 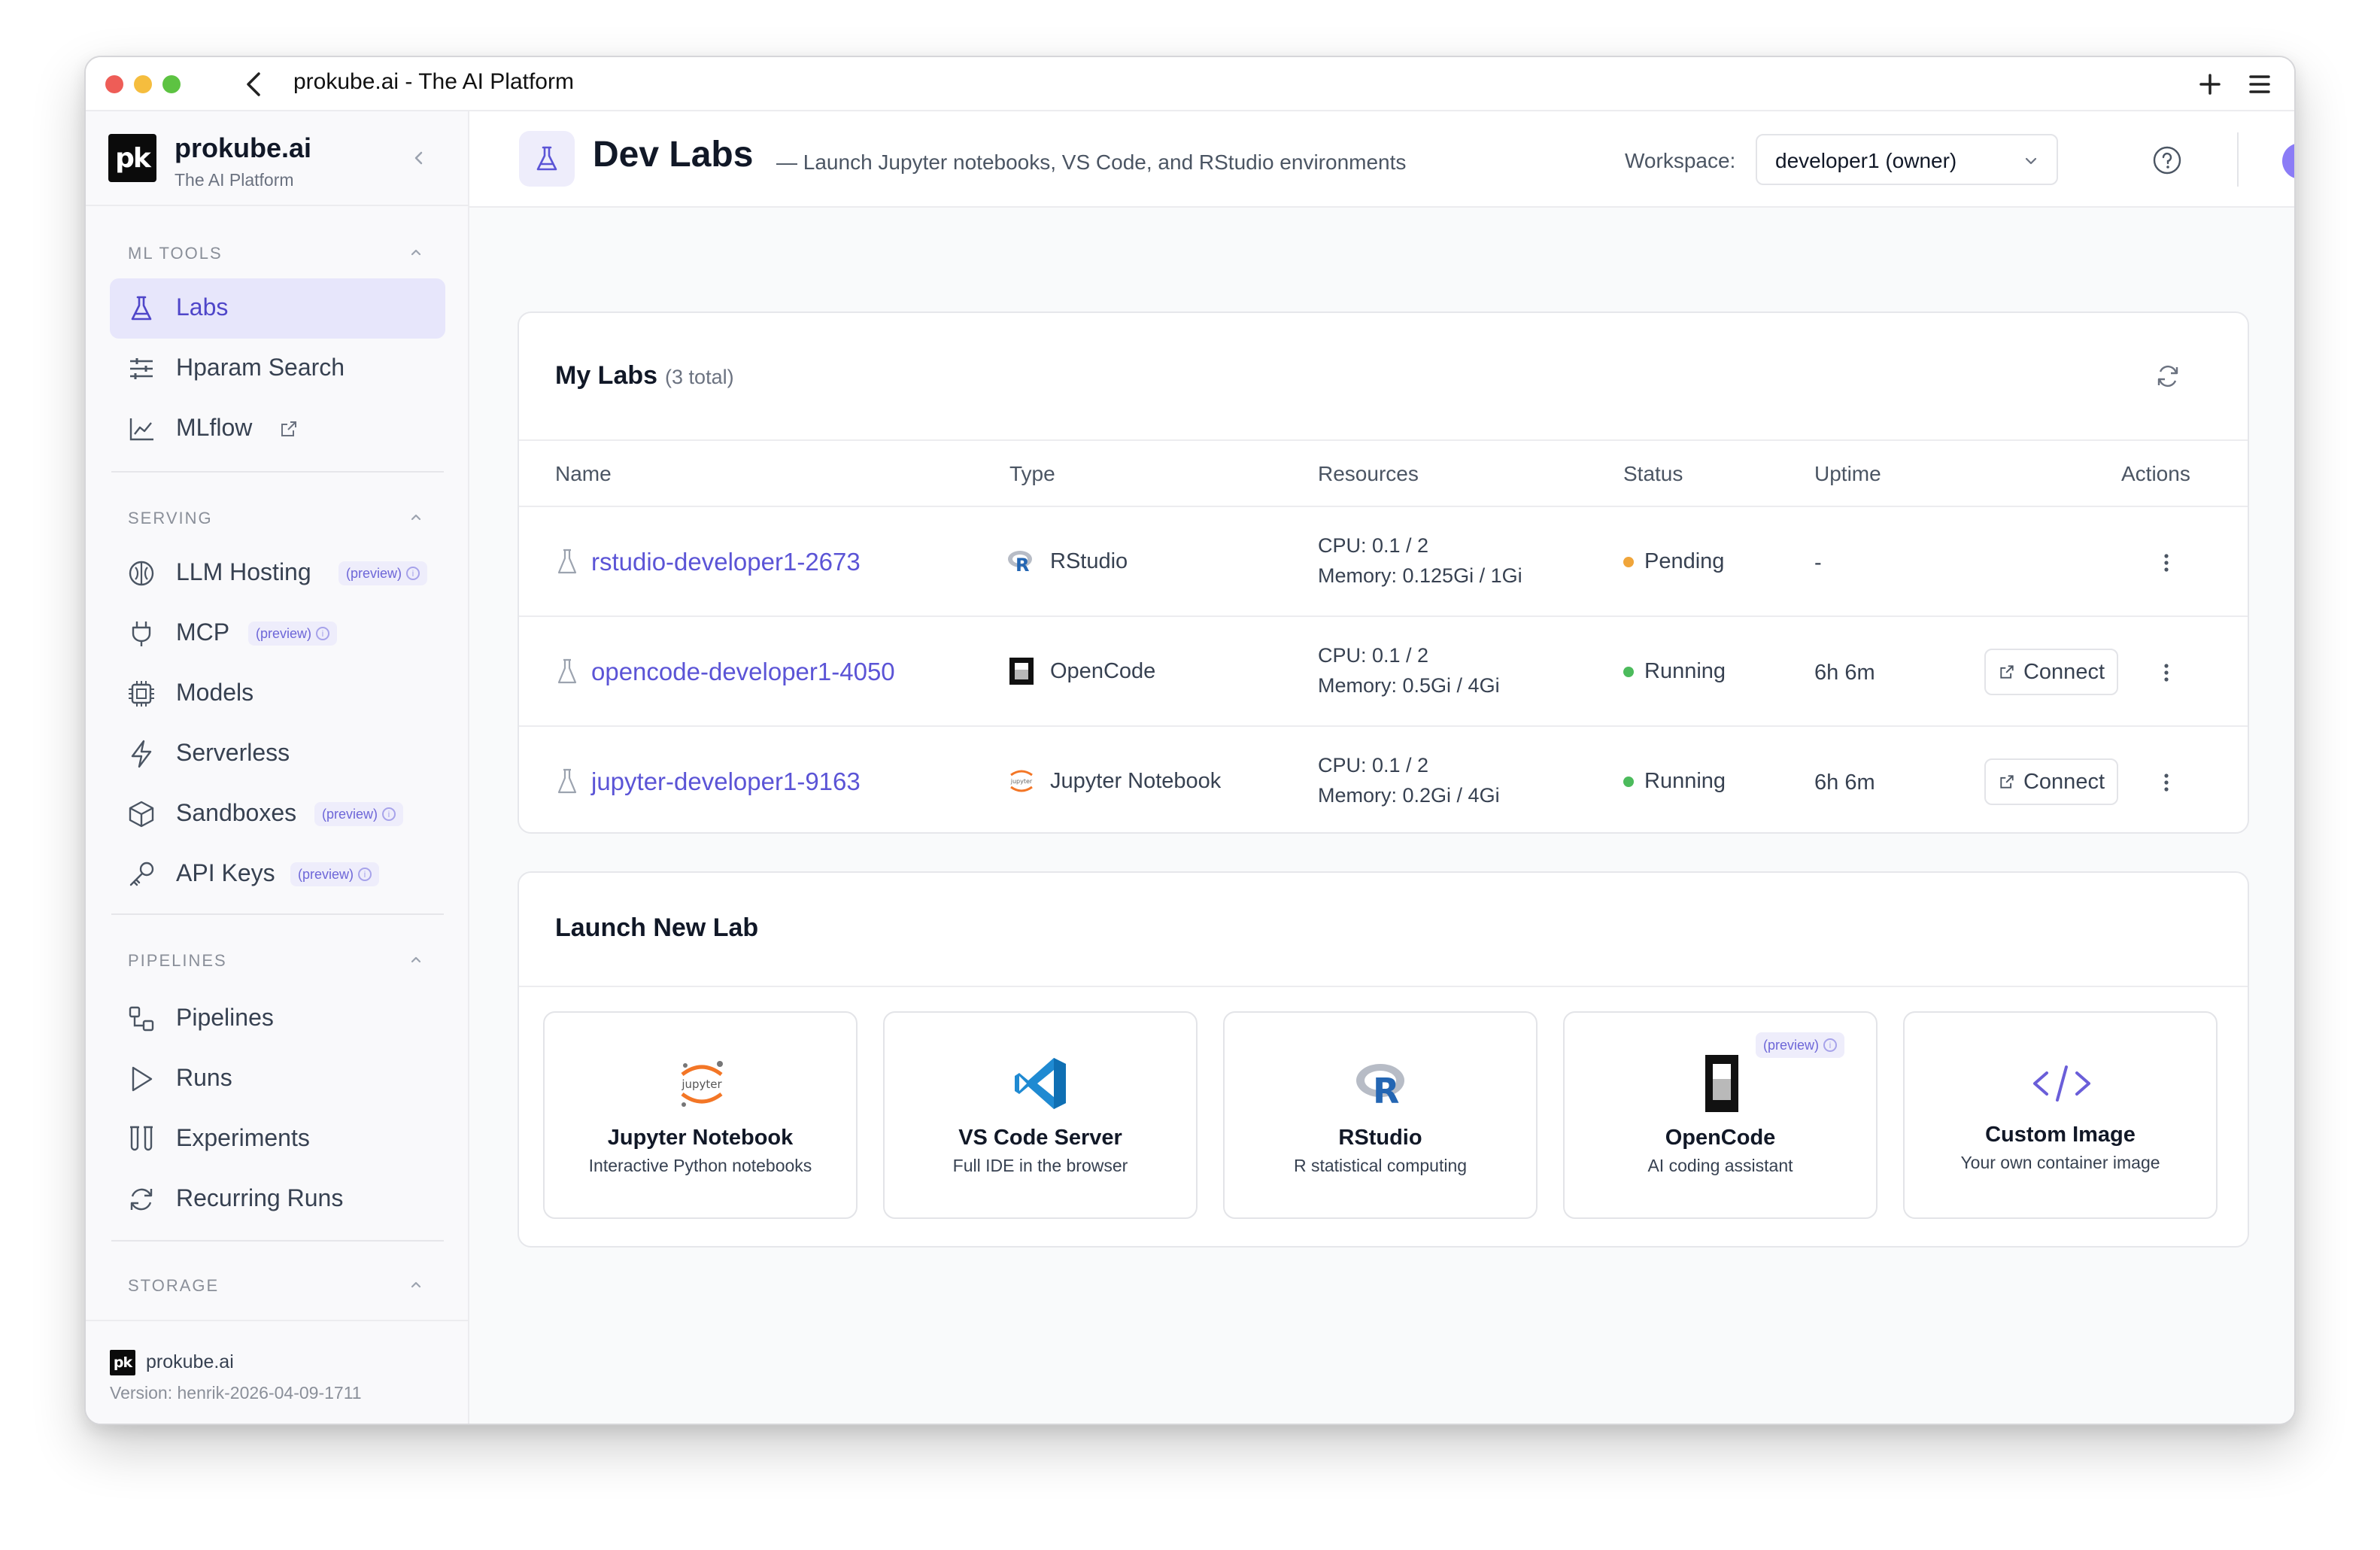 What do you see at coordinates (277, 814) in the screenshot?
I see `sidebar-item-sandboxes: Sandboxes (preview) i` at bounding box center [277, 814].